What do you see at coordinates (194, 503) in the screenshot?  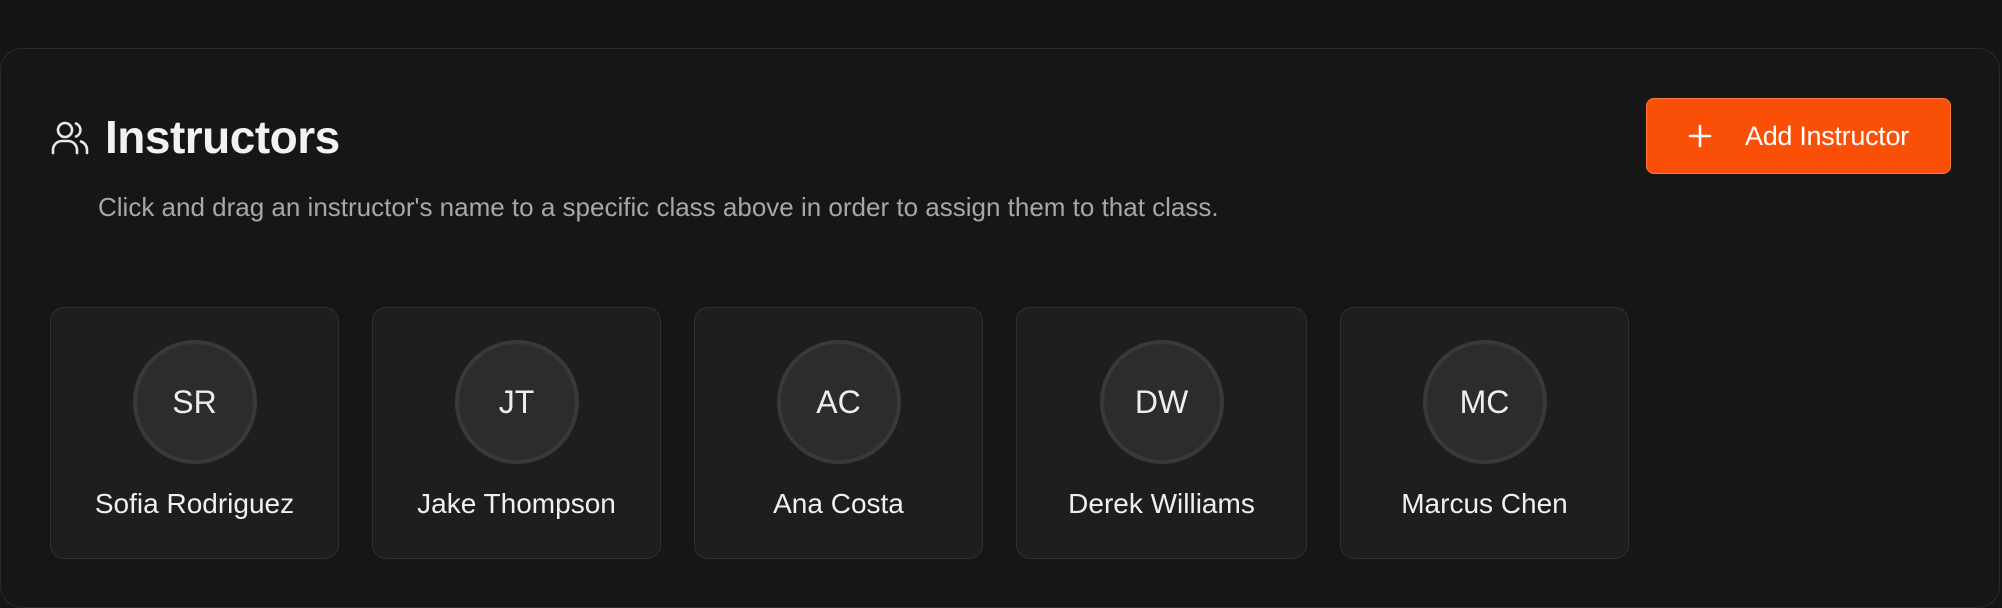 I see `instructor-name: Sofia Rodriguez` at bounding box center [194, 503].